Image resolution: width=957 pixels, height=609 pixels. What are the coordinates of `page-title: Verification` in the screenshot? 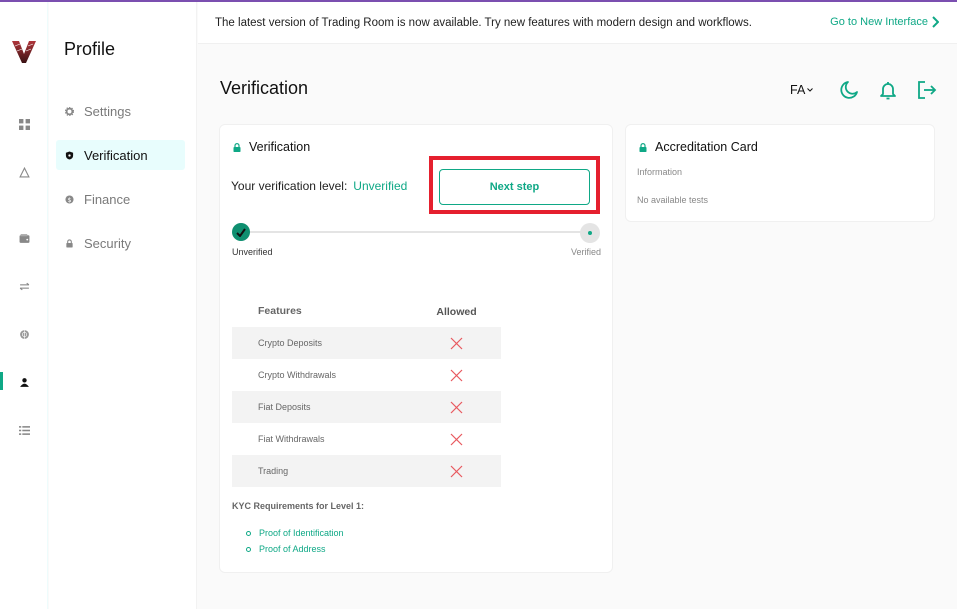 It's located at (264, 88).